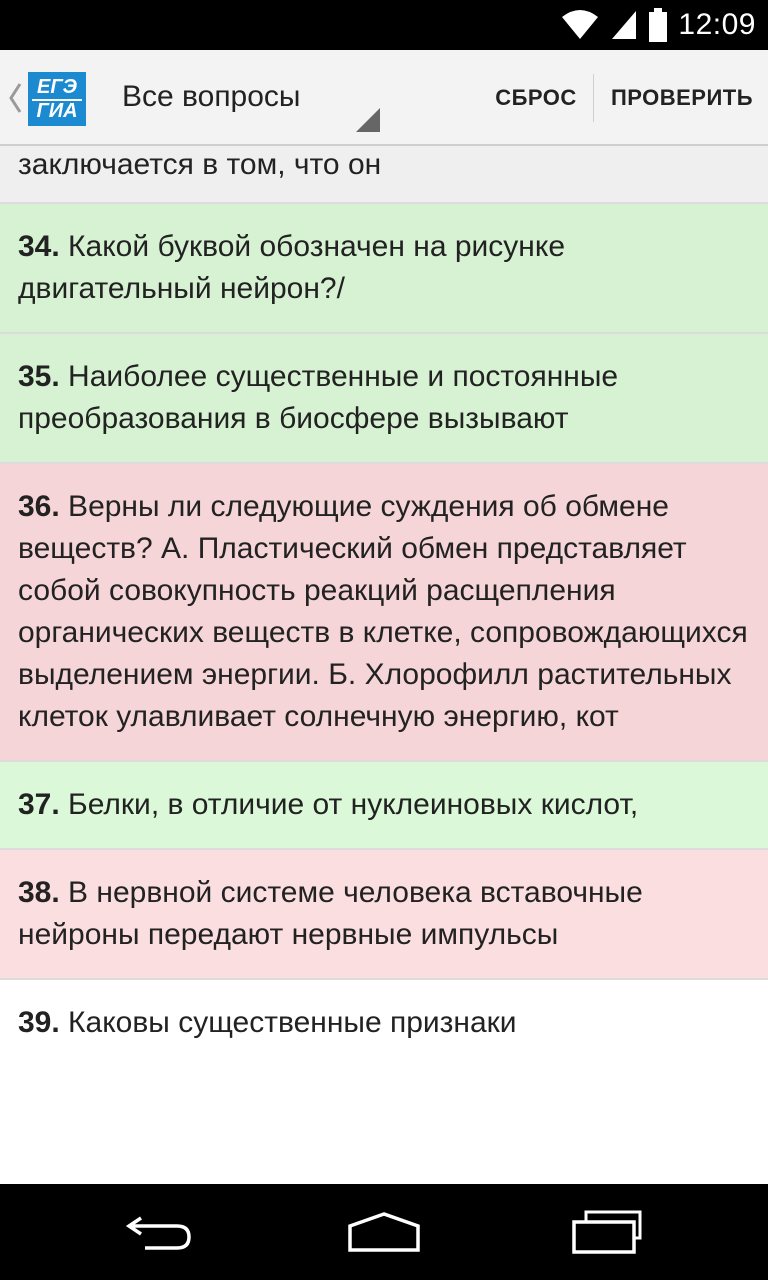  What do you see at coordinates (57, 87) in the screenshot?
I see `logo-top-text: ЕГЭ` at bounding box center [57, 87].